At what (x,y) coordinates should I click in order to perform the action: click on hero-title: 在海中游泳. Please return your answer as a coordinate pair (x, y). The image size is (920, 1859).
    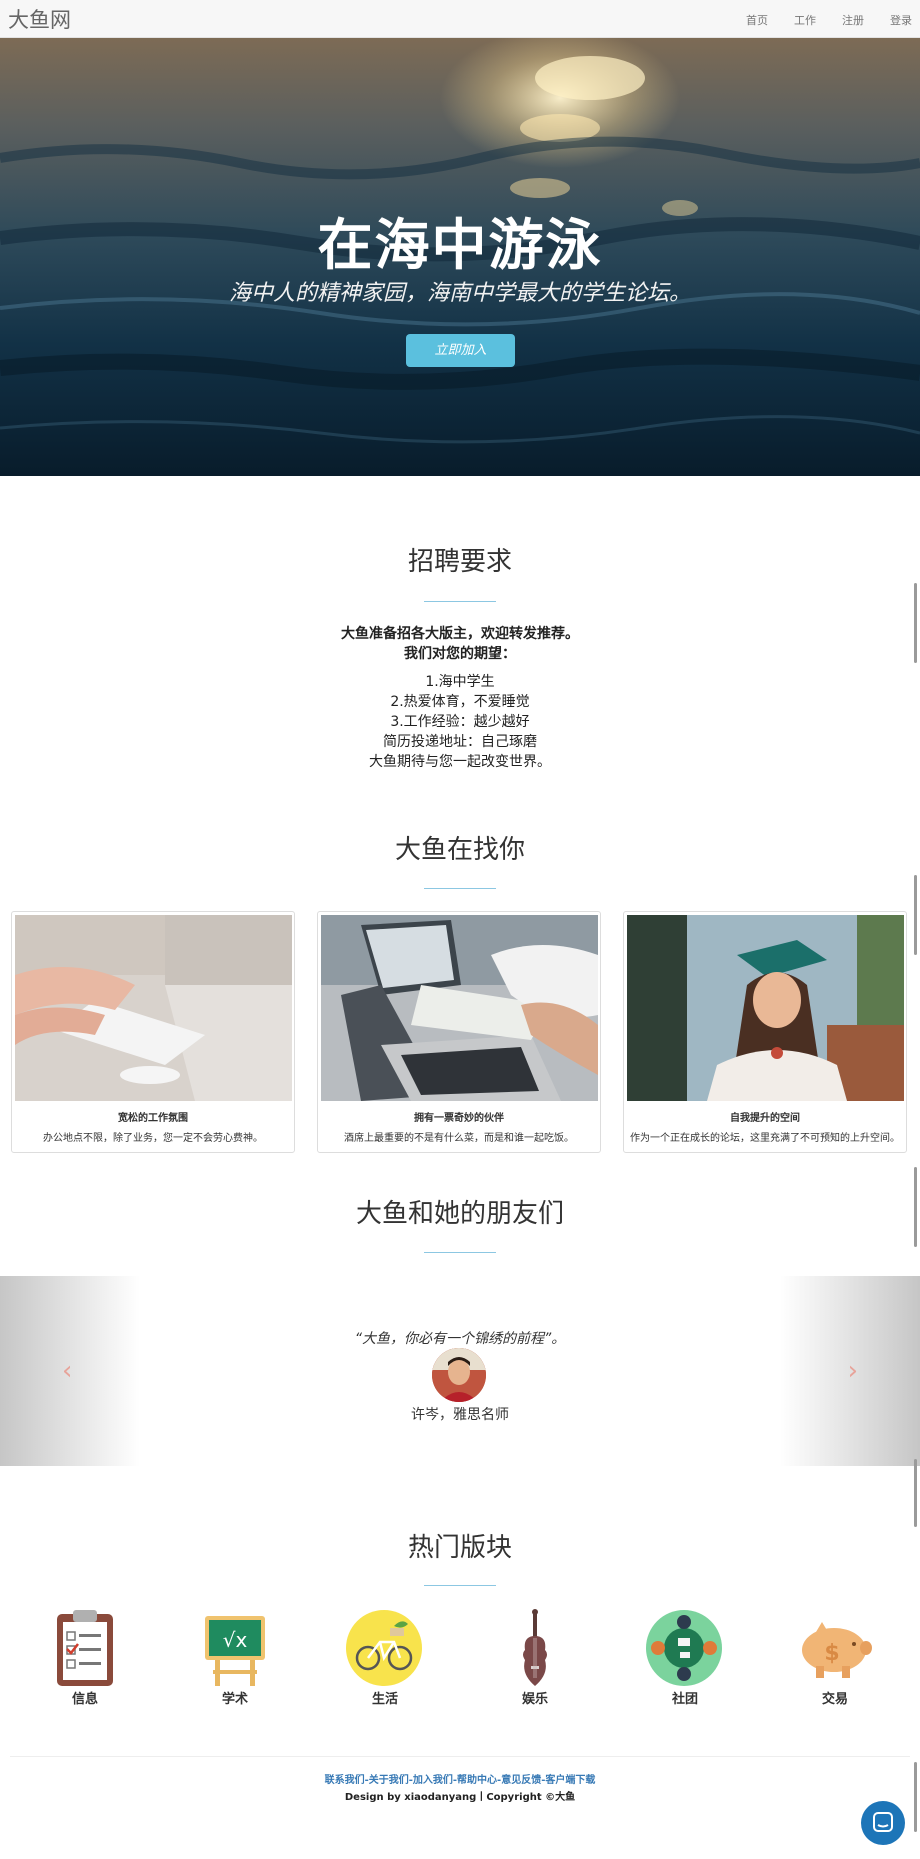
    Looking at the image, I should click on (460, 245).